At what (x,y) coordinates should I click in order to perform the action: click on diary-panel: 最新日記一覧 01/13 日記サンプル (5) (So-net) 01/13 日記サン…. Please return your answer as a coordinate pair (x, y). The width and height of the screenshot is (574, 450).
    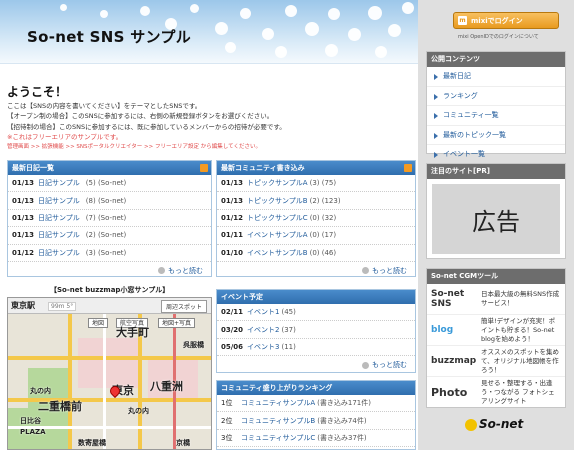
    Looking at the image, I should click on (109, 218).